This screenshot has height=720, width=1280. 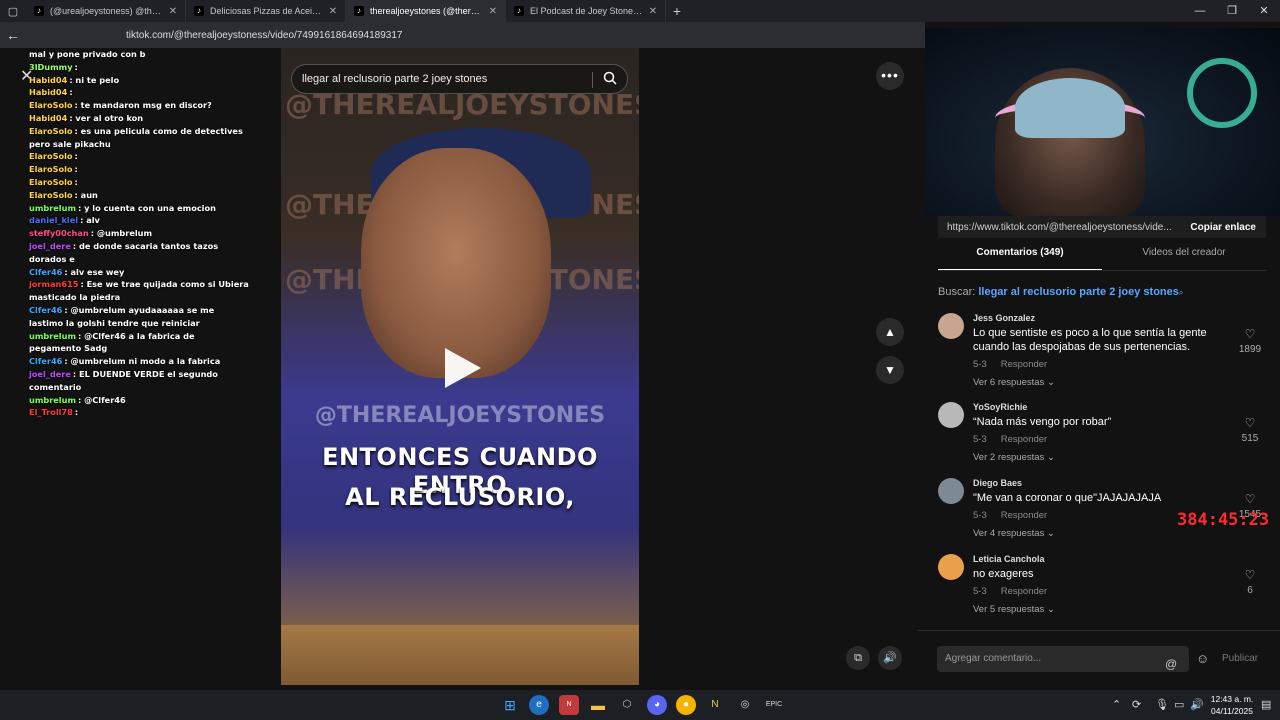 I want to click on display-icon: ▭, so click(x=1179, y=704).